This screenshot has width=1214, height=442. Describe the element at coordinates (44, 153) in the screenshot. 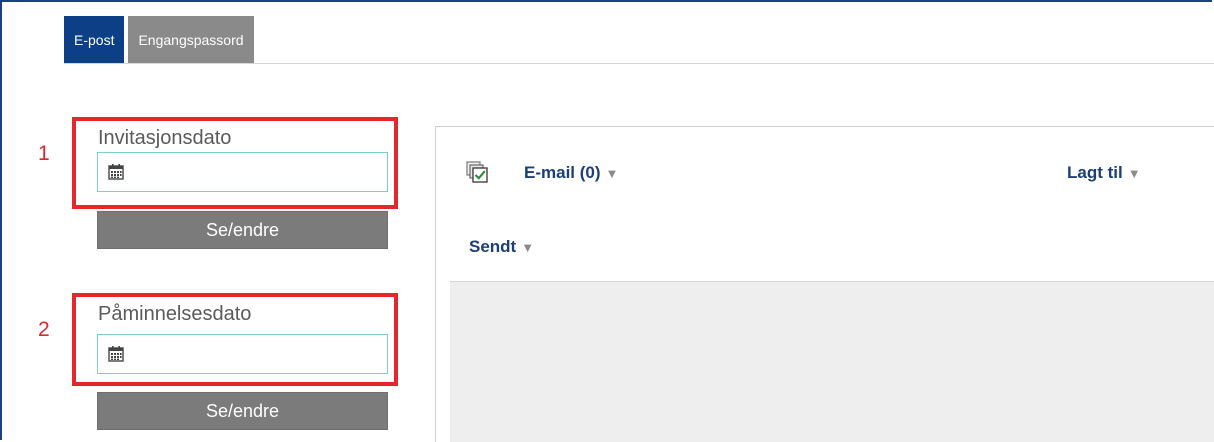

I see `annotation-number-1: 1` at that location.